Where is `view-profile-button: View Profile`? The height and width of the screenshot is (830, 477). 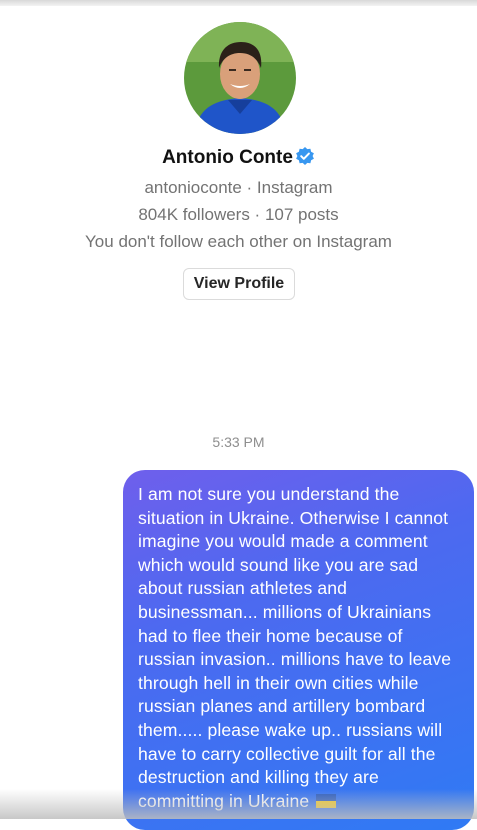 view-profile-button: View Profile is located at coordinates (239, 284).